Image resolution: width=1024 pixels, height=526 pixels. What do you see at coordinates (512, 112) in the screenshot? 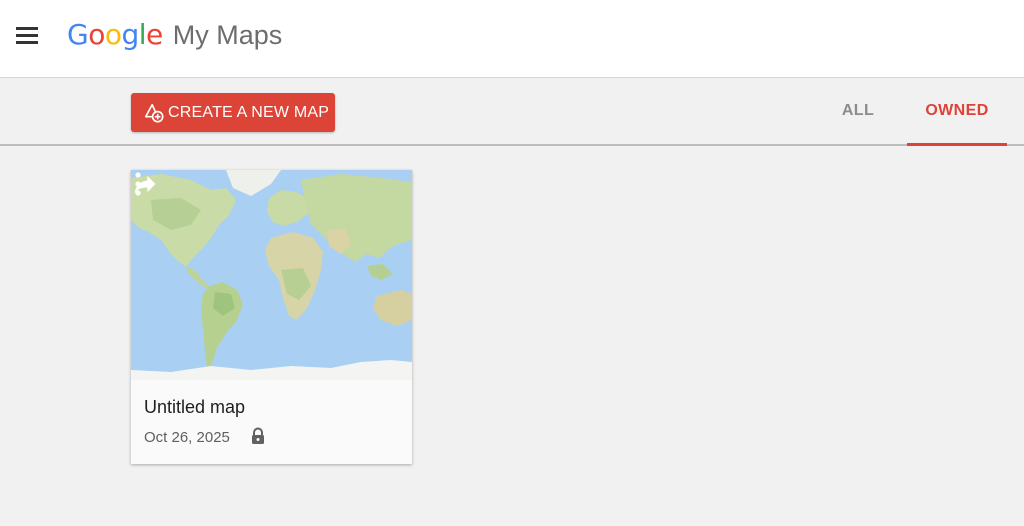
I see `toolbar: CREATE A NEW MAP ALL OWNED` at bounding box center [512, 112].